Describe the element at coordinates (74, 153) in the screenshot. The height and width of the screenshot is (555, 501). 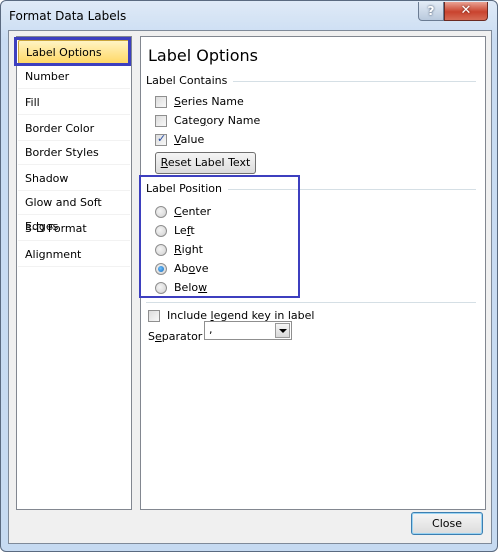
I see `sidebar-item-border-styles: Border Styles` at that location.